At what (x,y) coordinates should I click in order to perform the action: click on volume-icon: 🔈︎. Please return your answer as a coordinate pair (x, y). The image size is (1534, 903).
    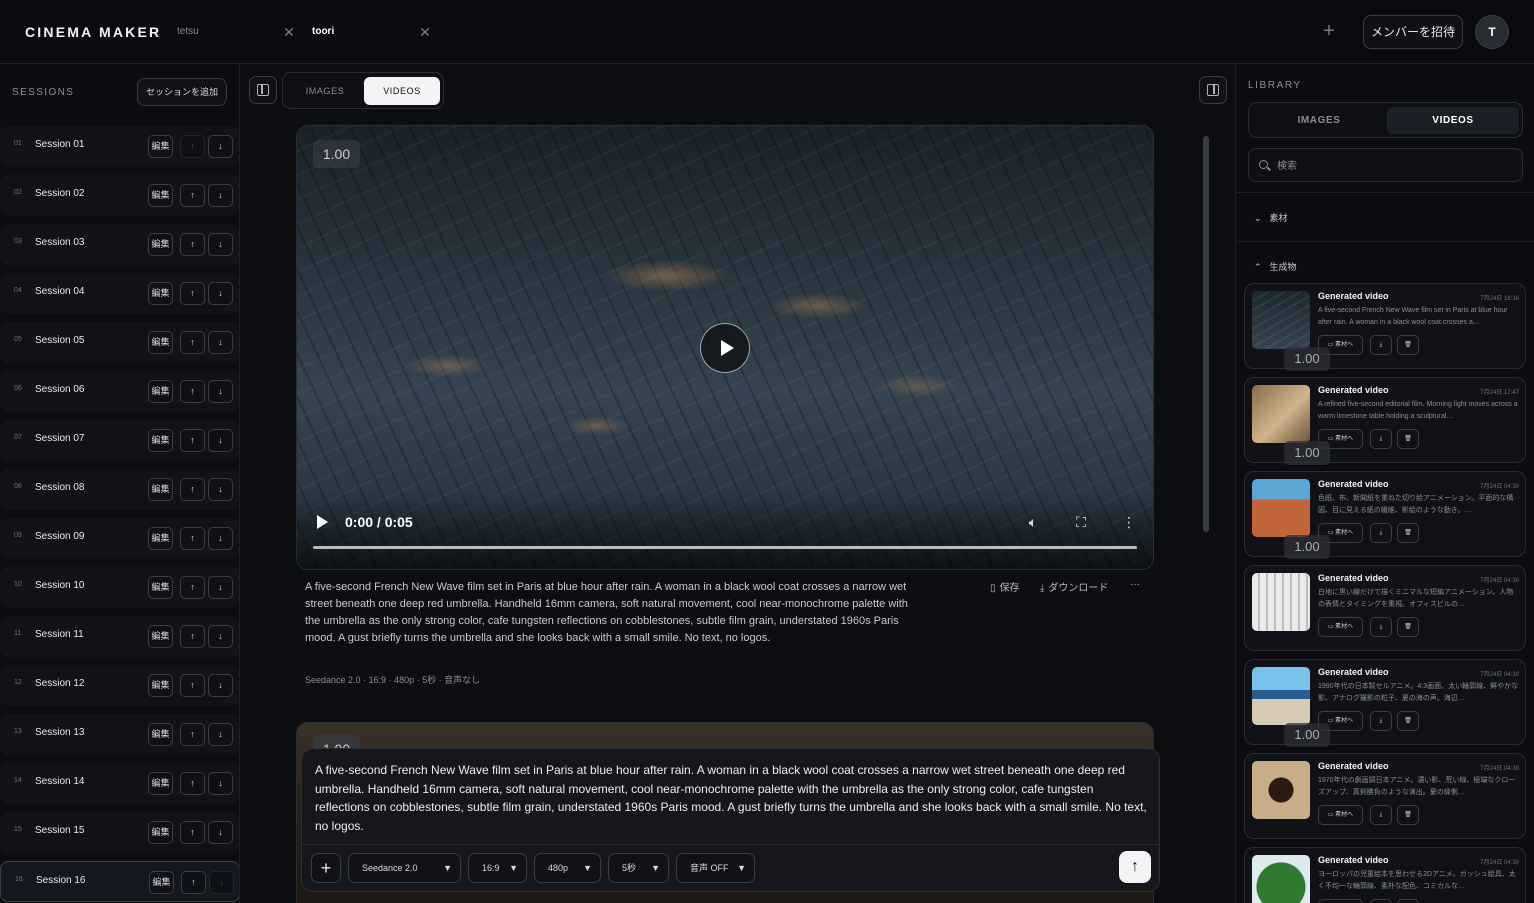
    Looking at the image, I should click on (1033, 522).